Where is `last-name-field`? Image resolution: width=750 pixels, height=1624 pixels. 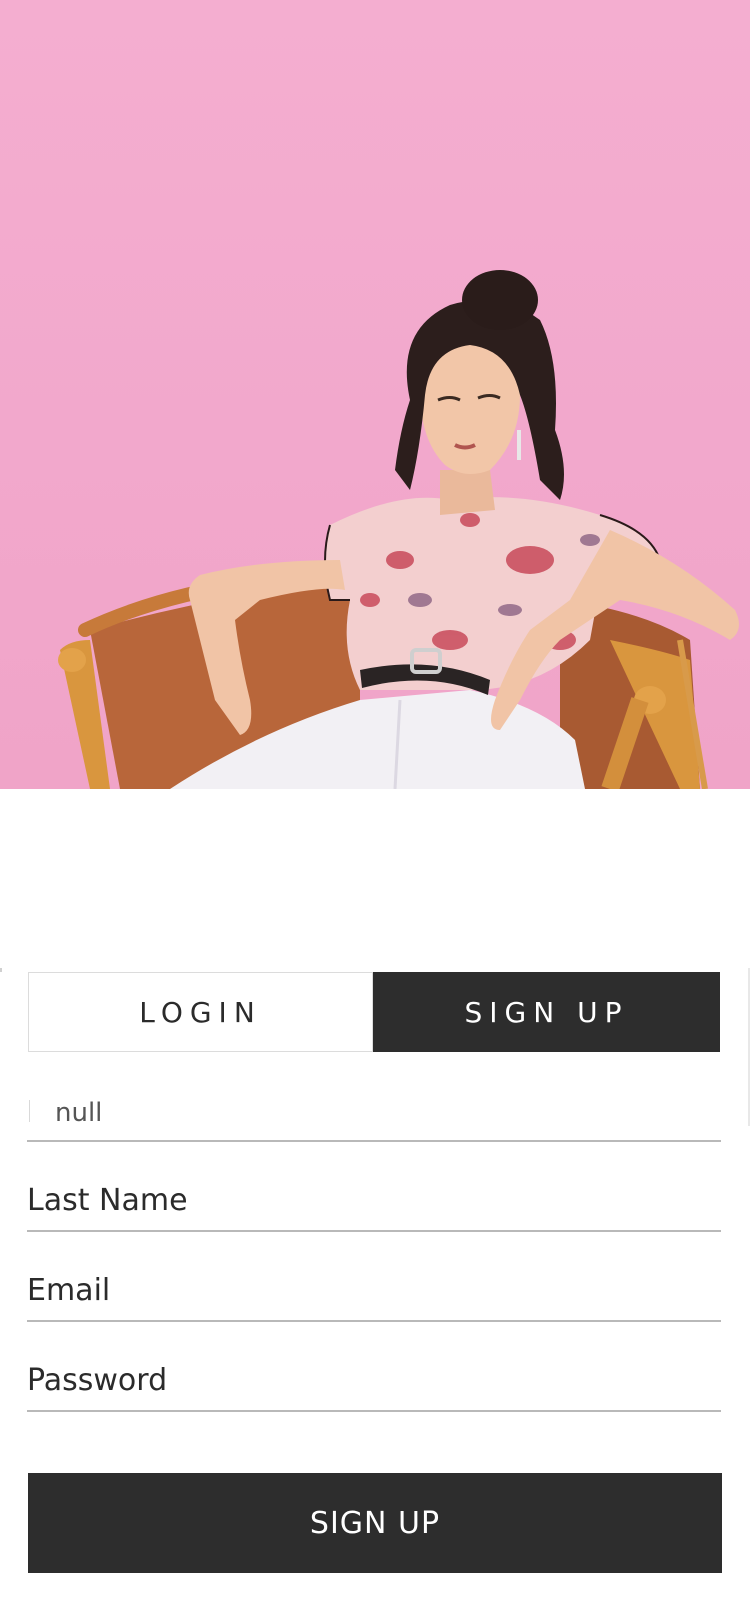 last-name-field is located at coordinates (374, 1197).